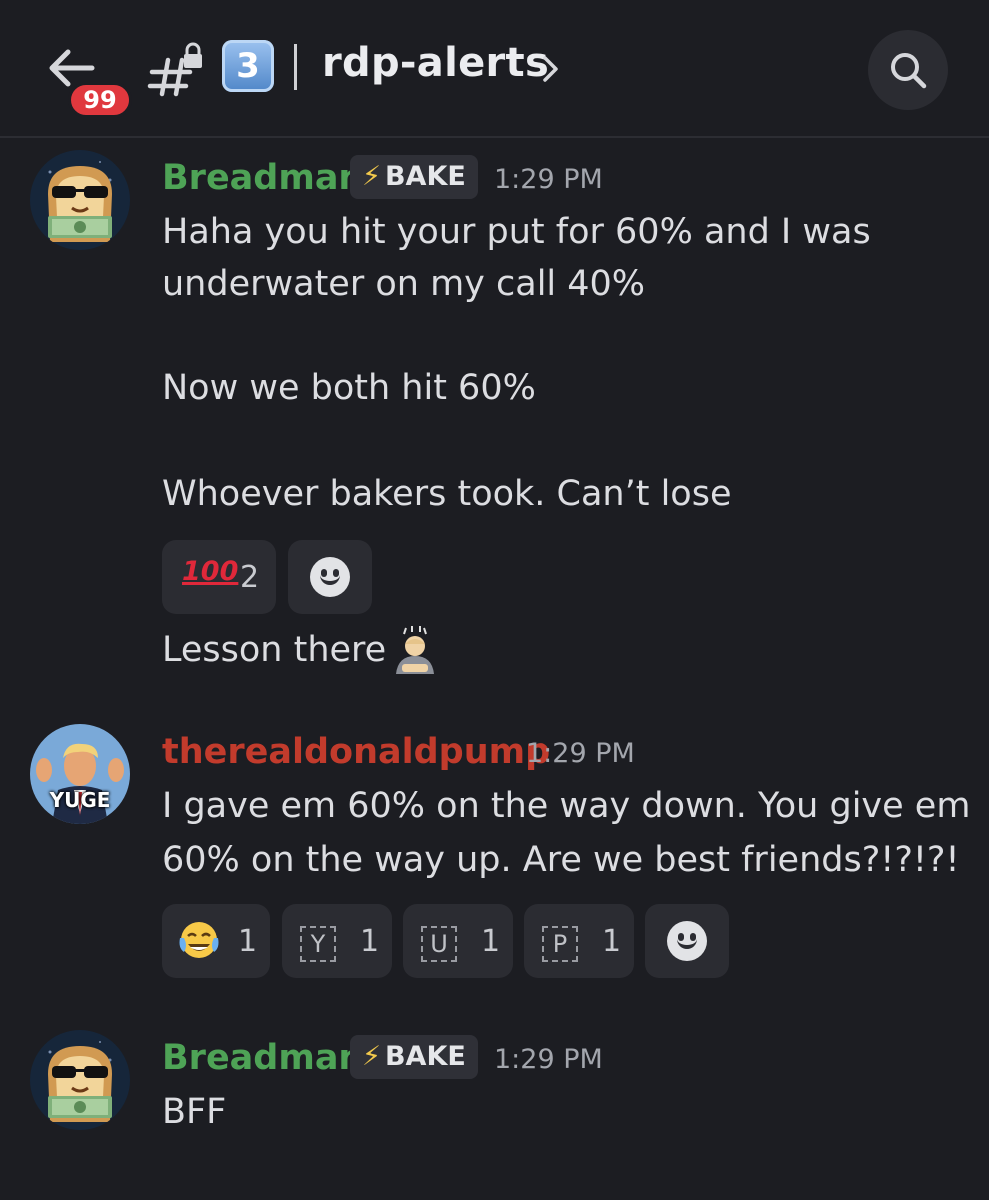 This screenshot has width=989, height=1200. What do you see at coordinates (356, 752) in the screenshot?
I see `author-name: therealdonaldpump` at bounding box center [356, 752].